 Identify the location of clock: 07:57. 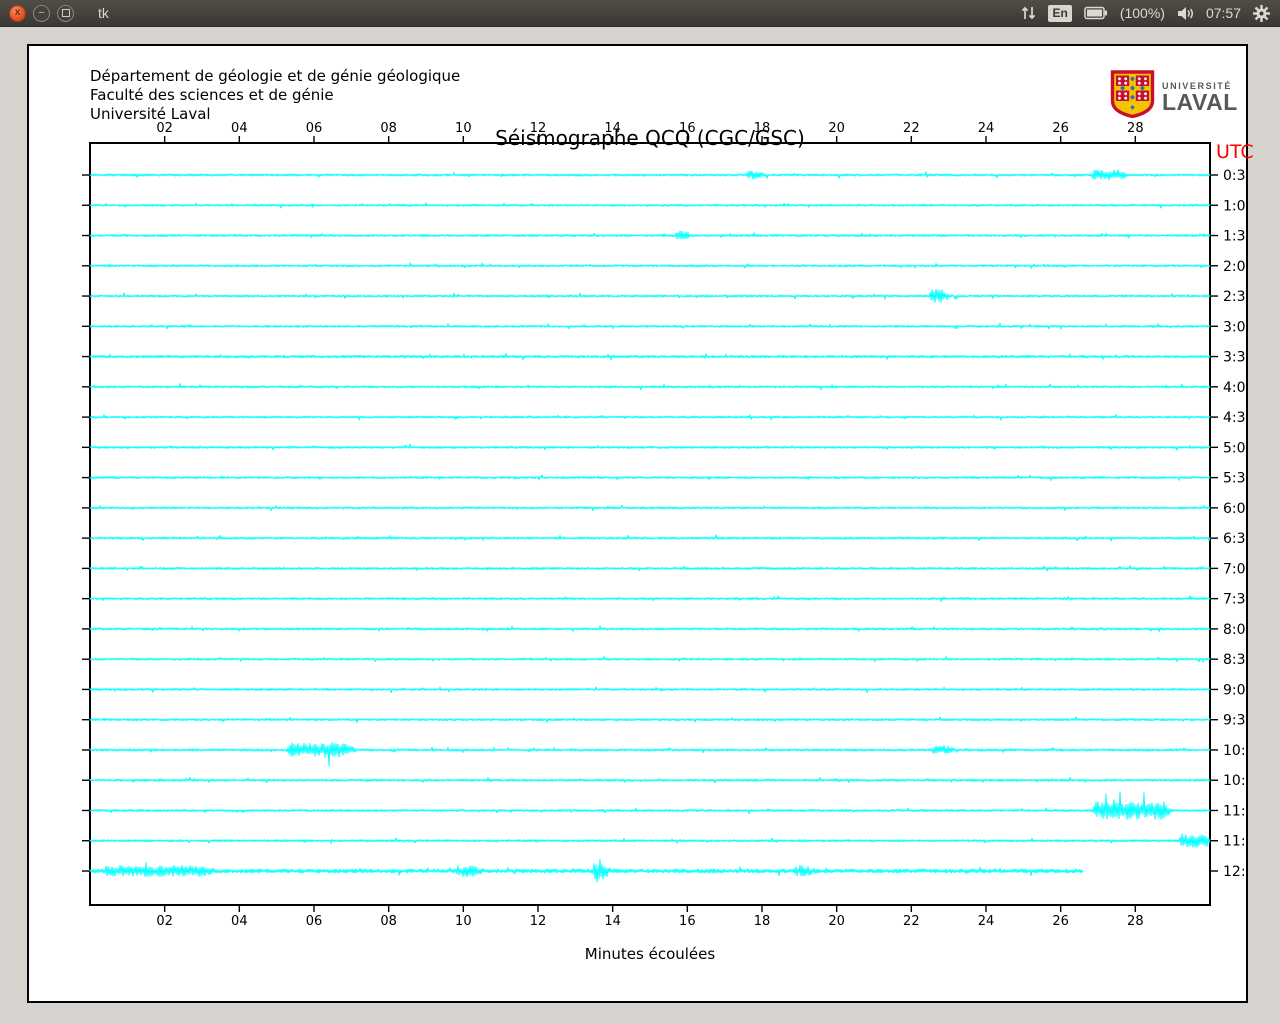
(1223, 13).